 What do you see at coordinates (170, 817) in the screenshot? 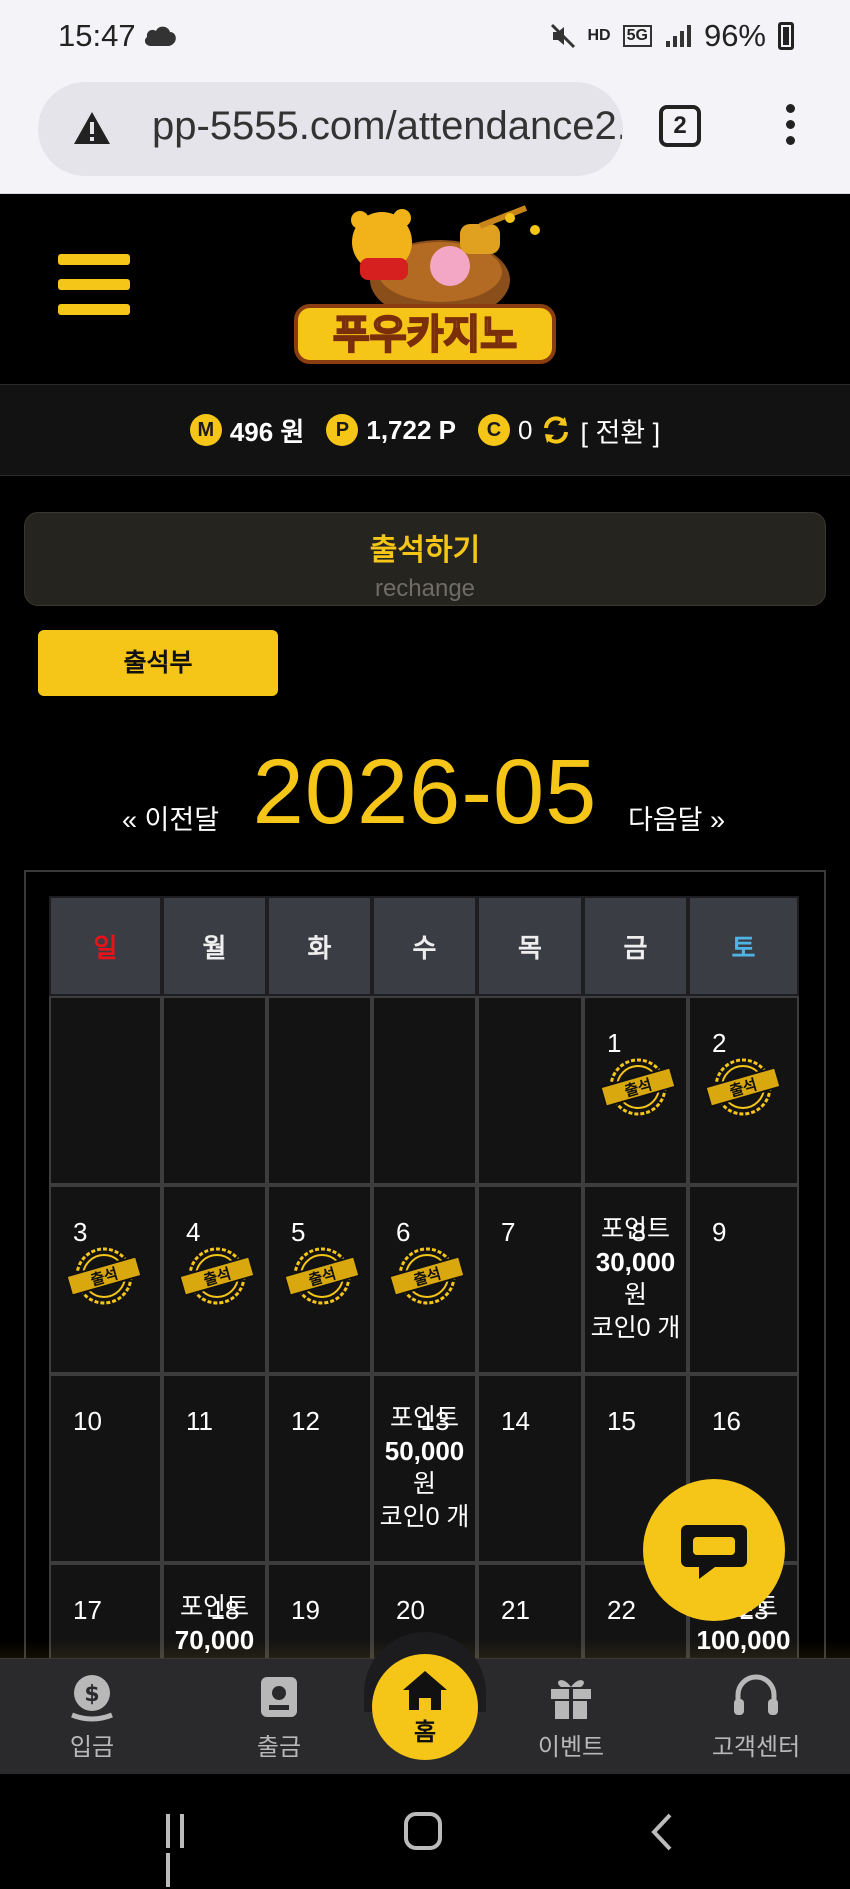
I see `prev-month-link: « 이전달` at bounding box center [170, 817].